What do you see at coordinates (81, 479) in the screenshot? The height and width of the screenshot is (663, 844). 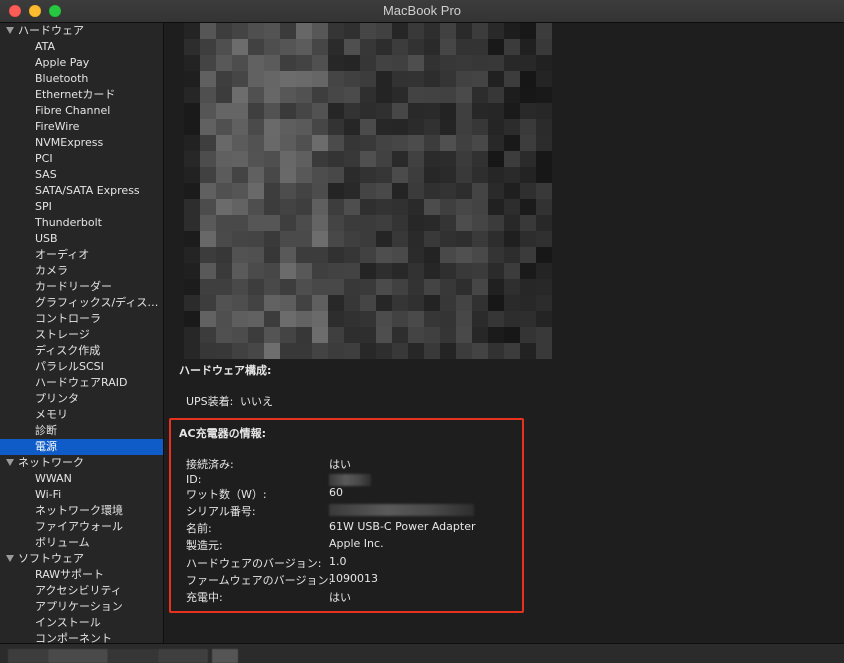 I see `sidebar-item-wwan: WWAN` at bounding box center [81, 479].